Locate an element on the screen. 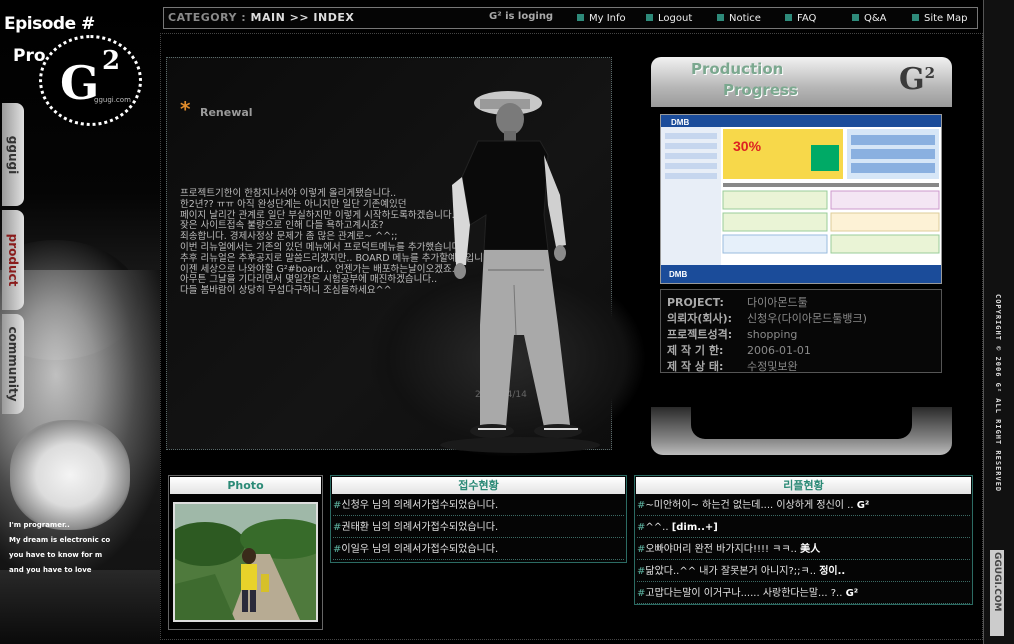 The image size is (1014, 644). reply-text: ~미안허이~ 하는건 없는데.... 이상하게 정신이 .. is located at coordinates (749, 505).